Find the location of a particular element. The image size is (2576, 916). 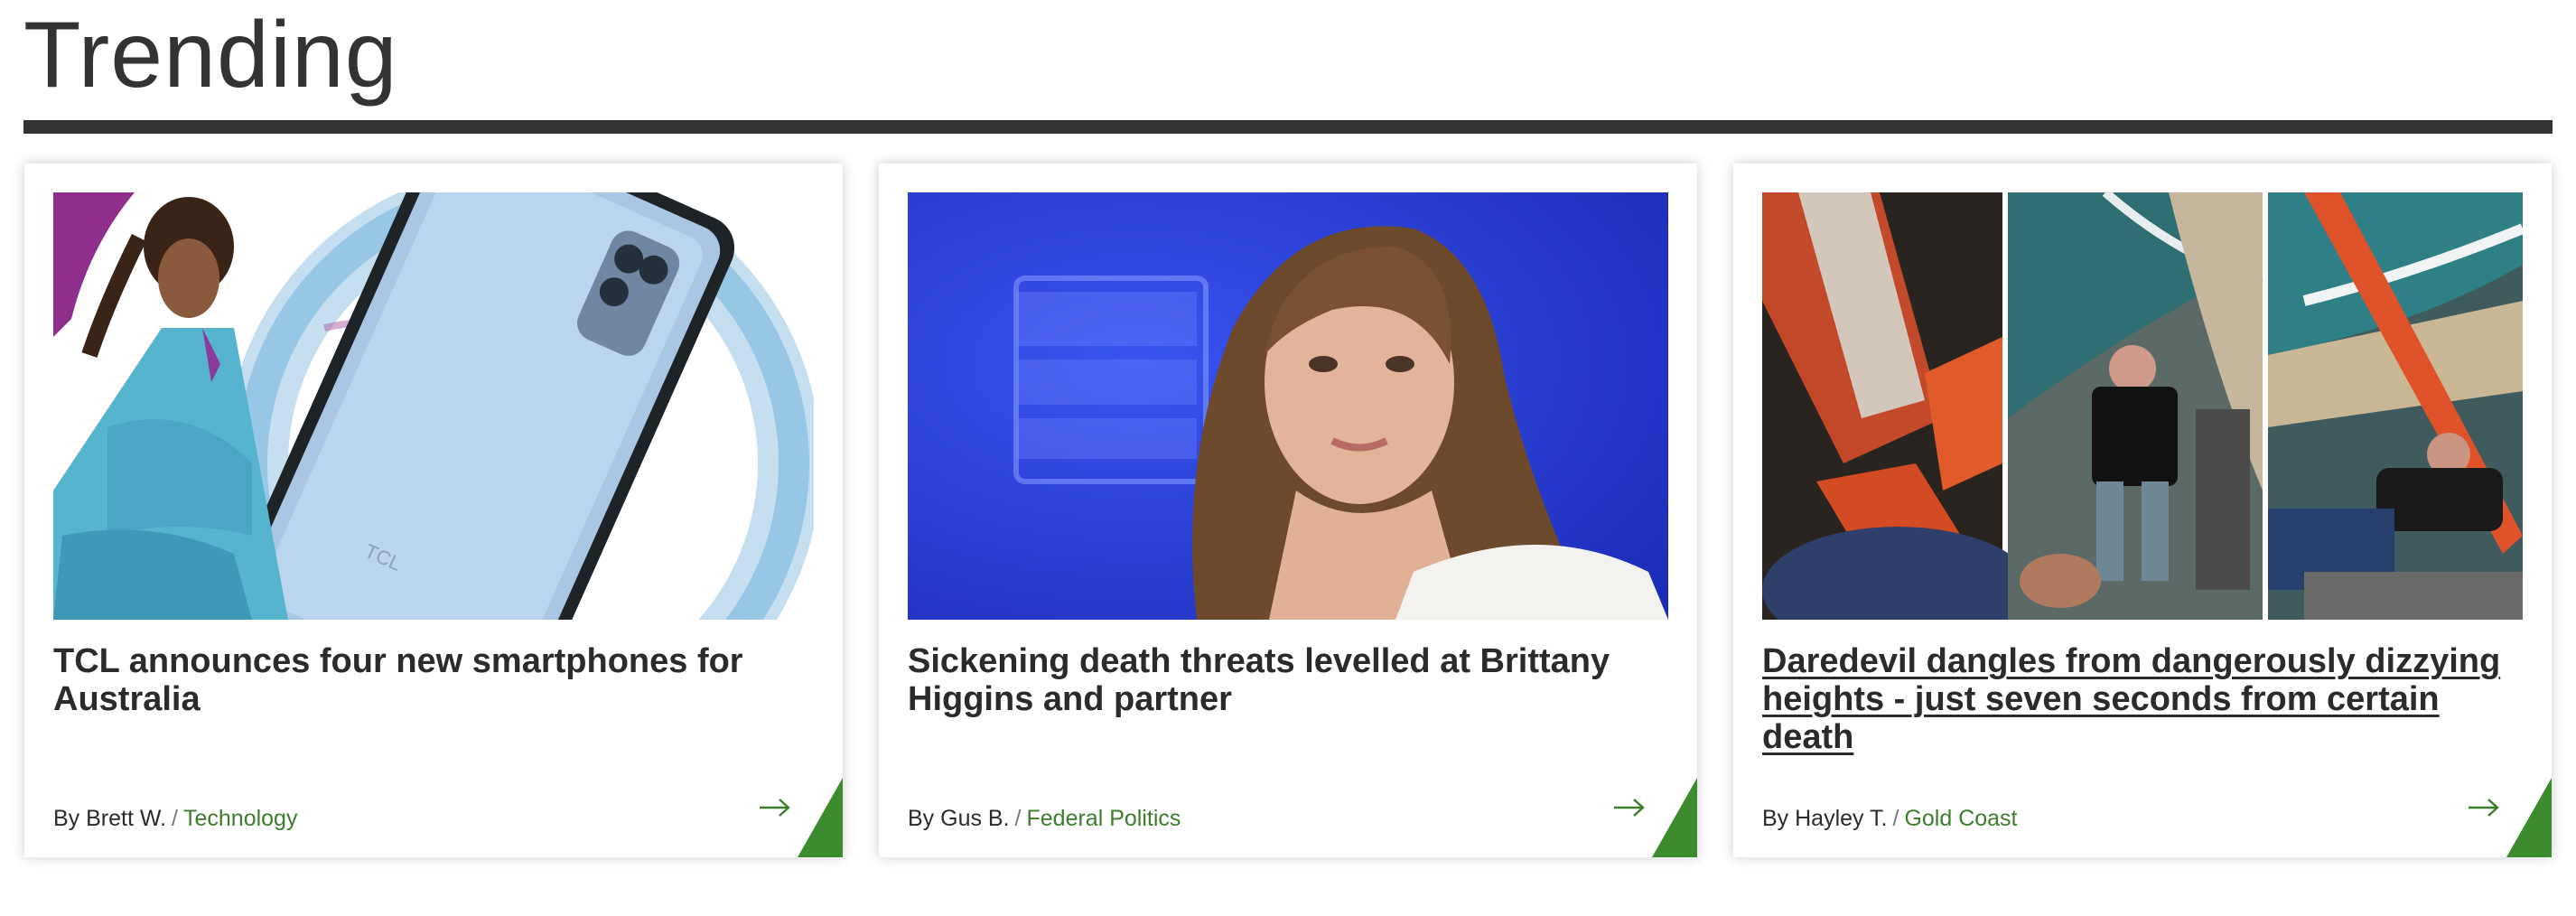

article-byline: By Brett W. / Technology is located at coordinates (175, 818).